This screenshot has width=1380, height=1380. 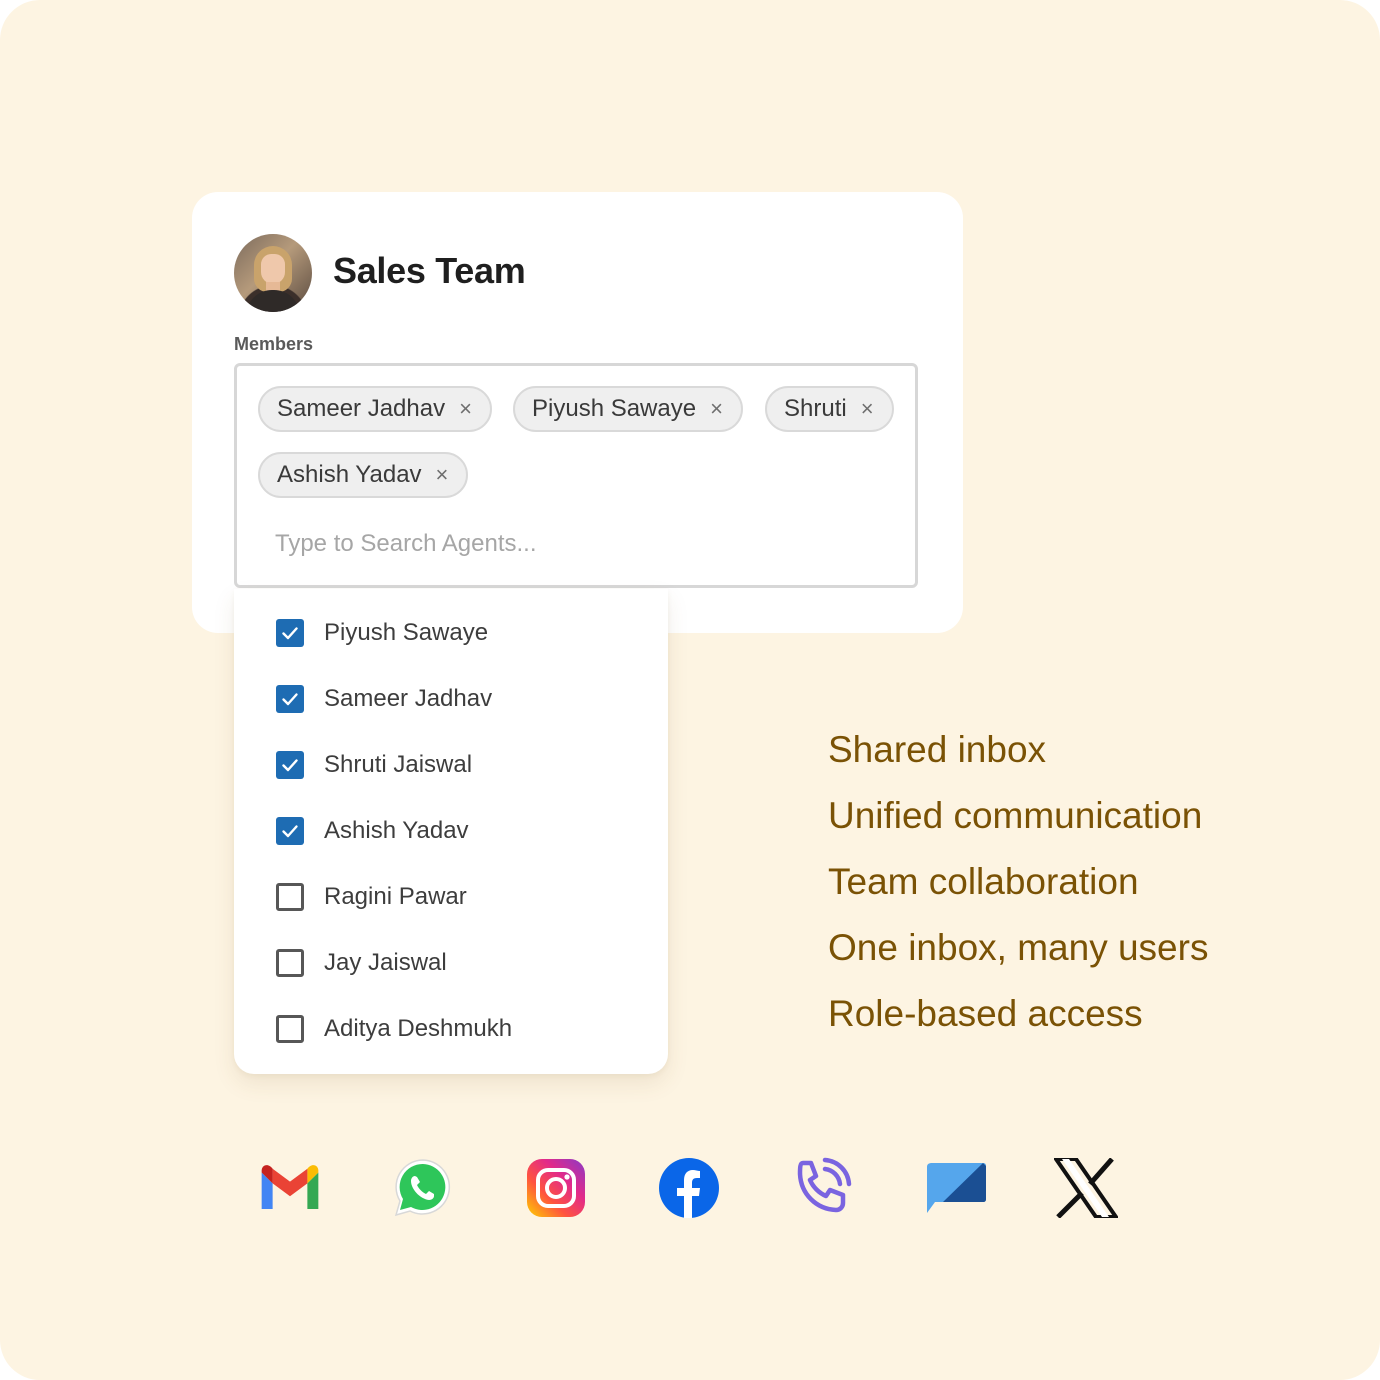 What do you see at coordinates (1015, 815) in the screenshot?
I see `feature-item: Unified communication` at bounding box center [1015, 815].